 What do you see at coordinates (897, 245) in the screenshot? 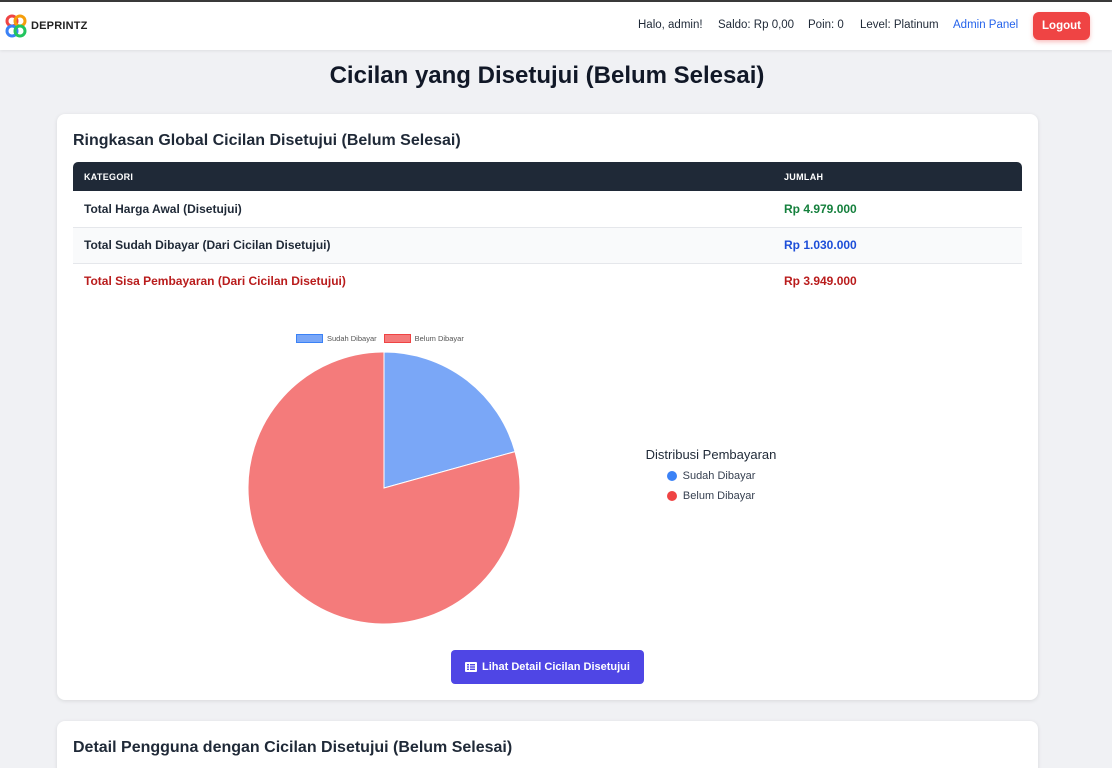
I see `row-amount: Rp 1.030.000` at bounding box center [897, 245].